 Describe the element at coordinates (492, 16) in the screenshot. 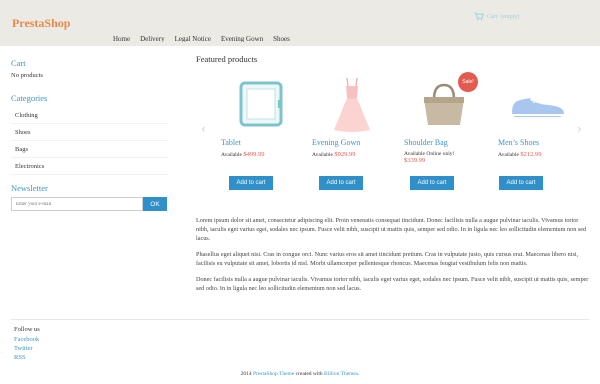

I see `header-cart-label: Cart` at that location.